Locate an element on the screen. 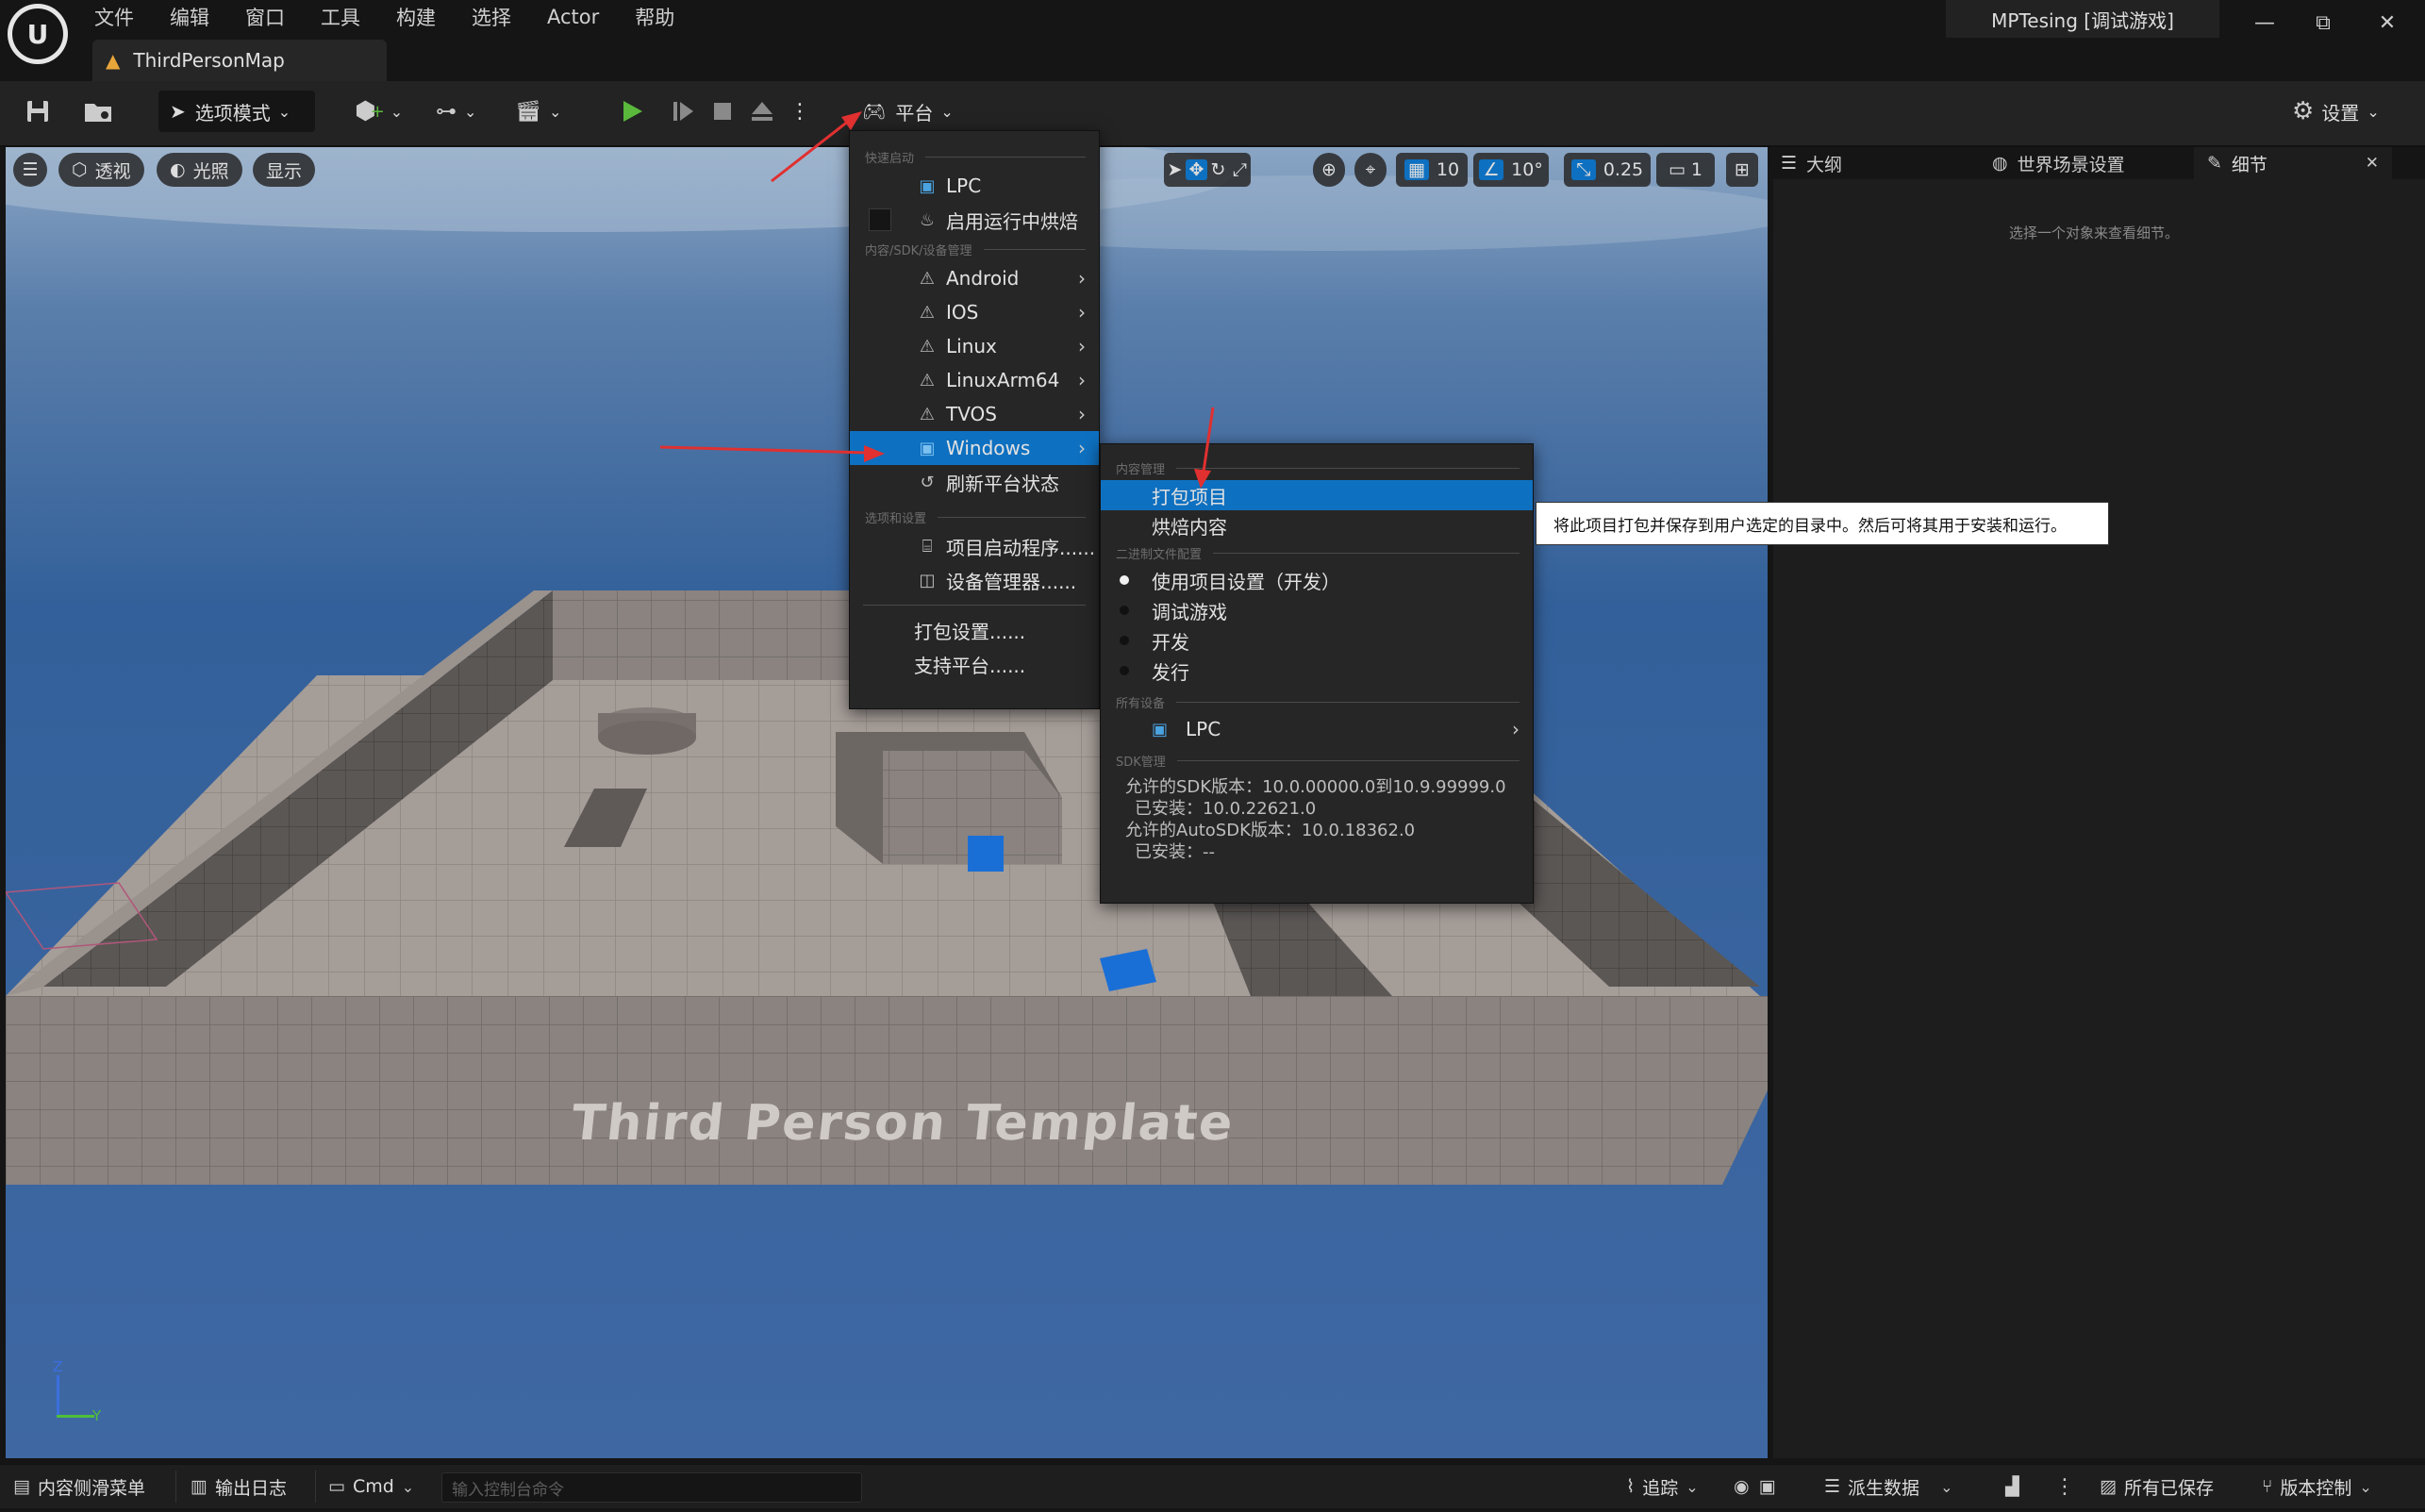  settings-button: ⚙ 设置 ⌄ is located at coordinates (2350, 111).